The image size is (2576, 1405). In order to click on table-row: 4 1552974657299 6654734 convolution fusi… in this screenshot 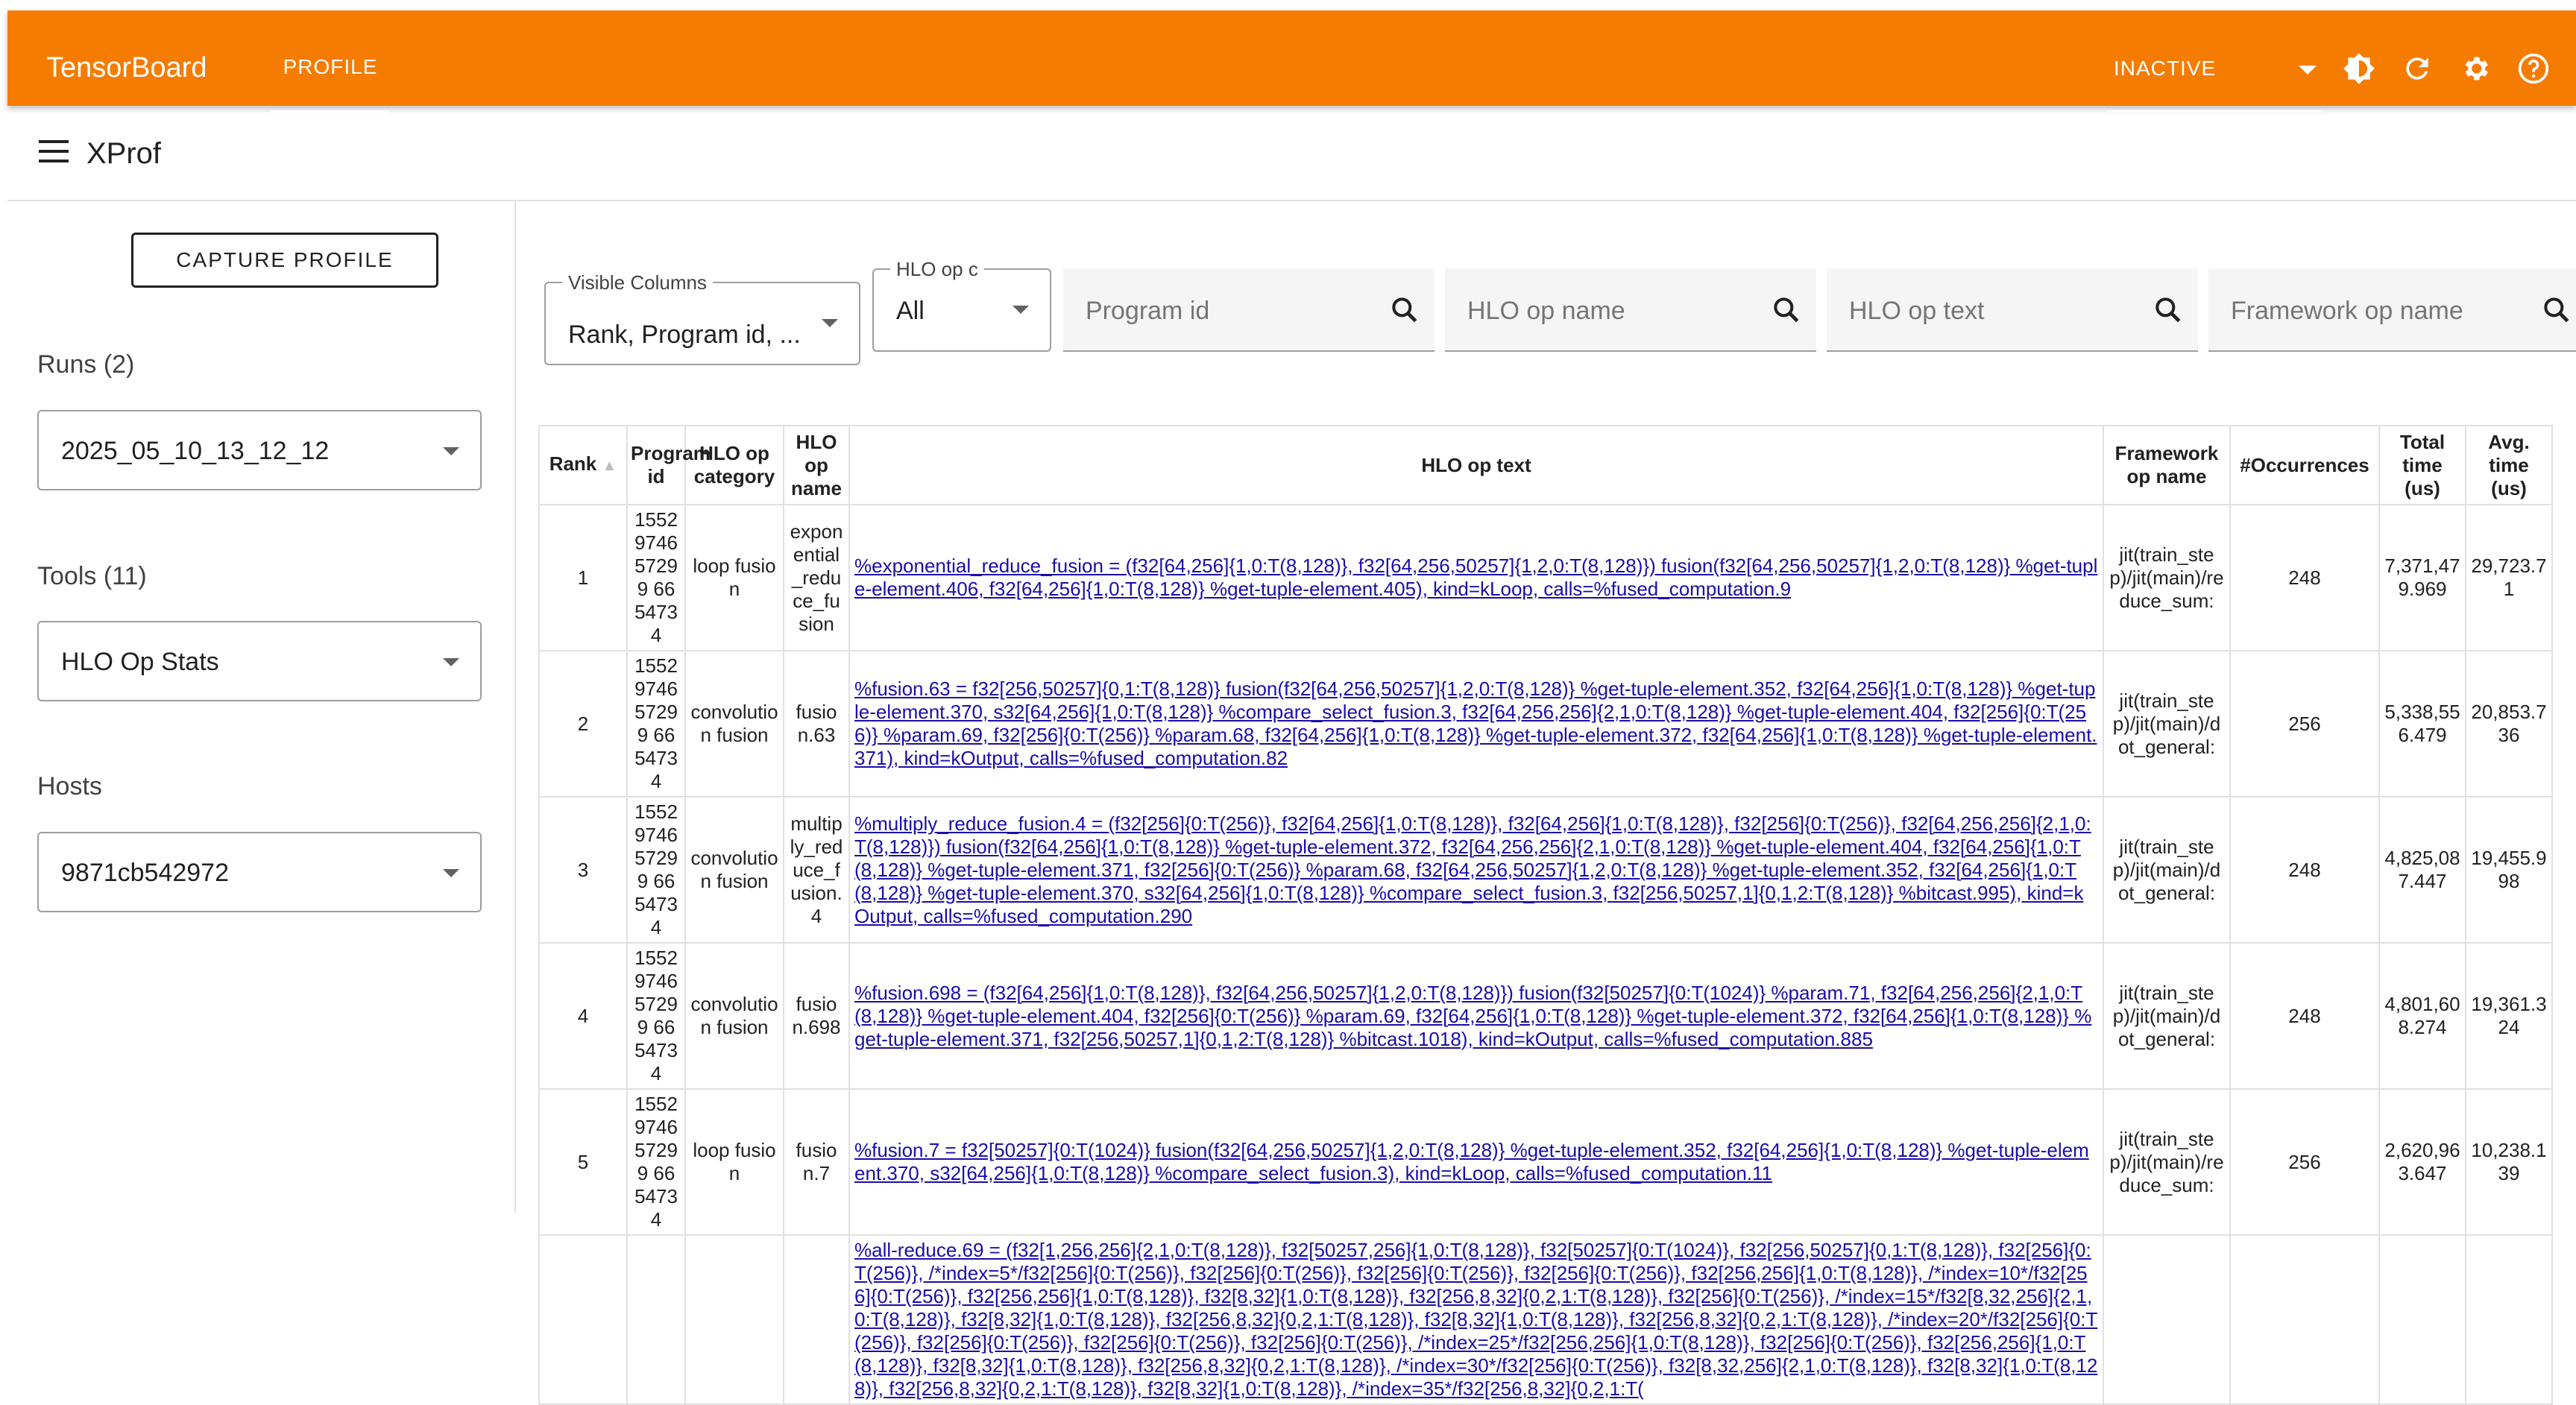, I will do `click(1546, 1016)`.